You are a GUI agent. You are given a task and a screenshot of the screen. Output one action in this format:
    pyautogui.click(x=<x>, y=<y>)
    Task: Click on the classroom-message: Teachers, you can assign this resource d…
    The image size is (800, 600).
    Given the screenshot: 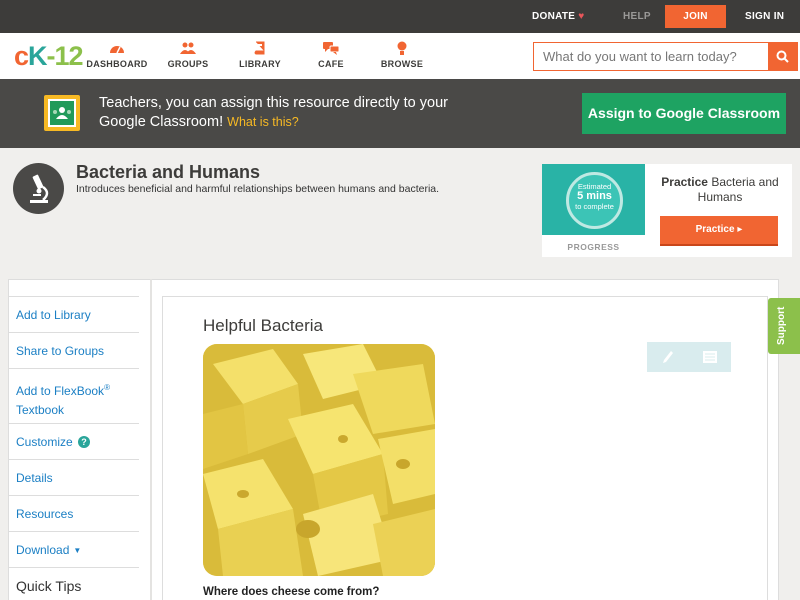 What is the action you would take?
    pyautogui.click(x=289, y=113)
    